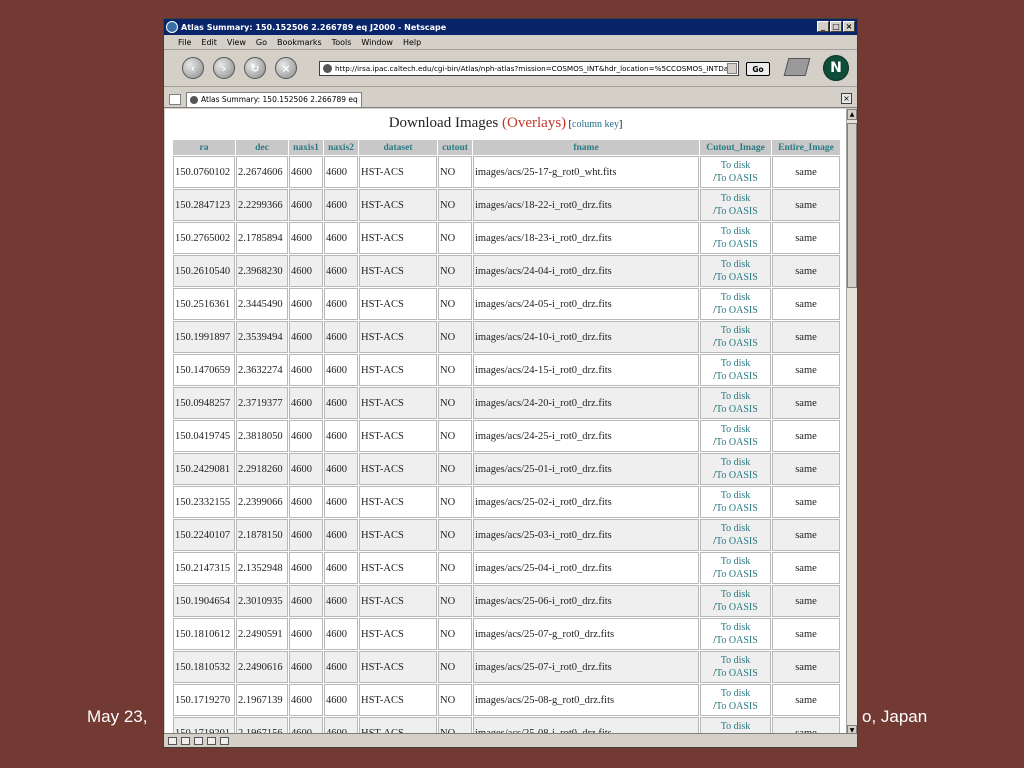 The width and height of the screenshot is (1024, 768). I want to click on reload-icon: ↻, so click(255, 68).